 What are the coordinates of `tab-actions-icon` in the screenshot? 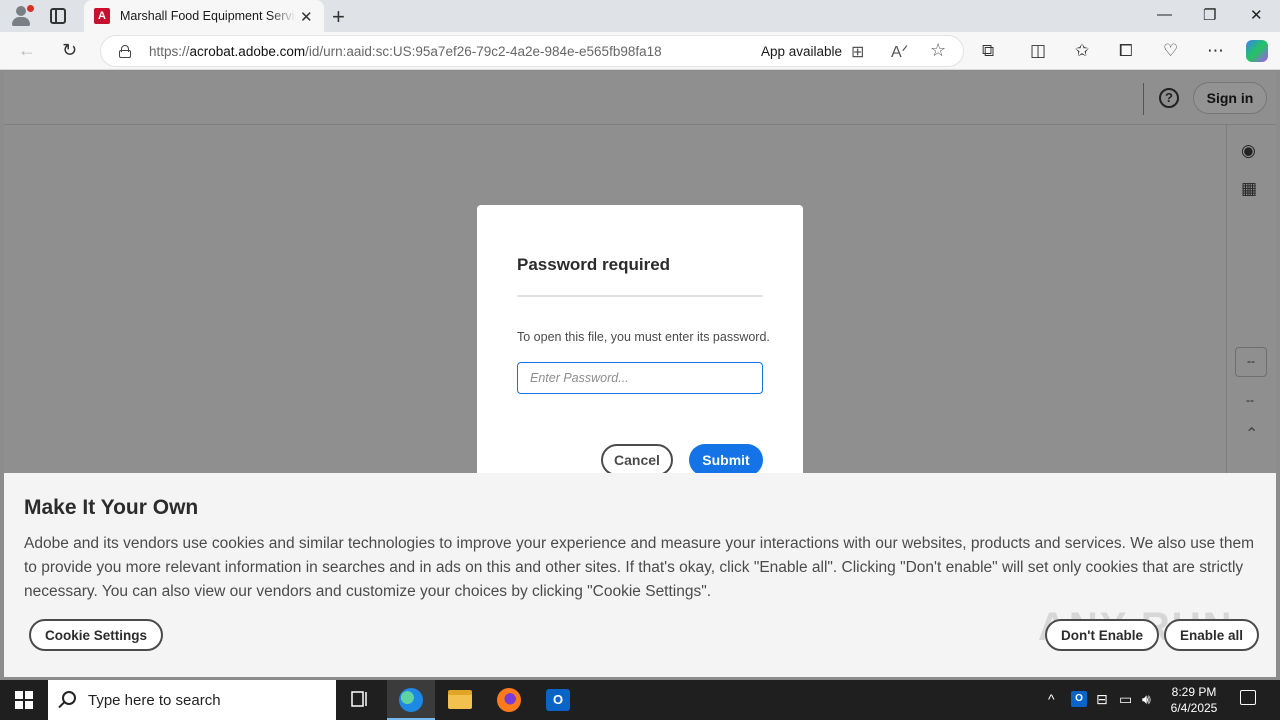 It's located at (58, 16).